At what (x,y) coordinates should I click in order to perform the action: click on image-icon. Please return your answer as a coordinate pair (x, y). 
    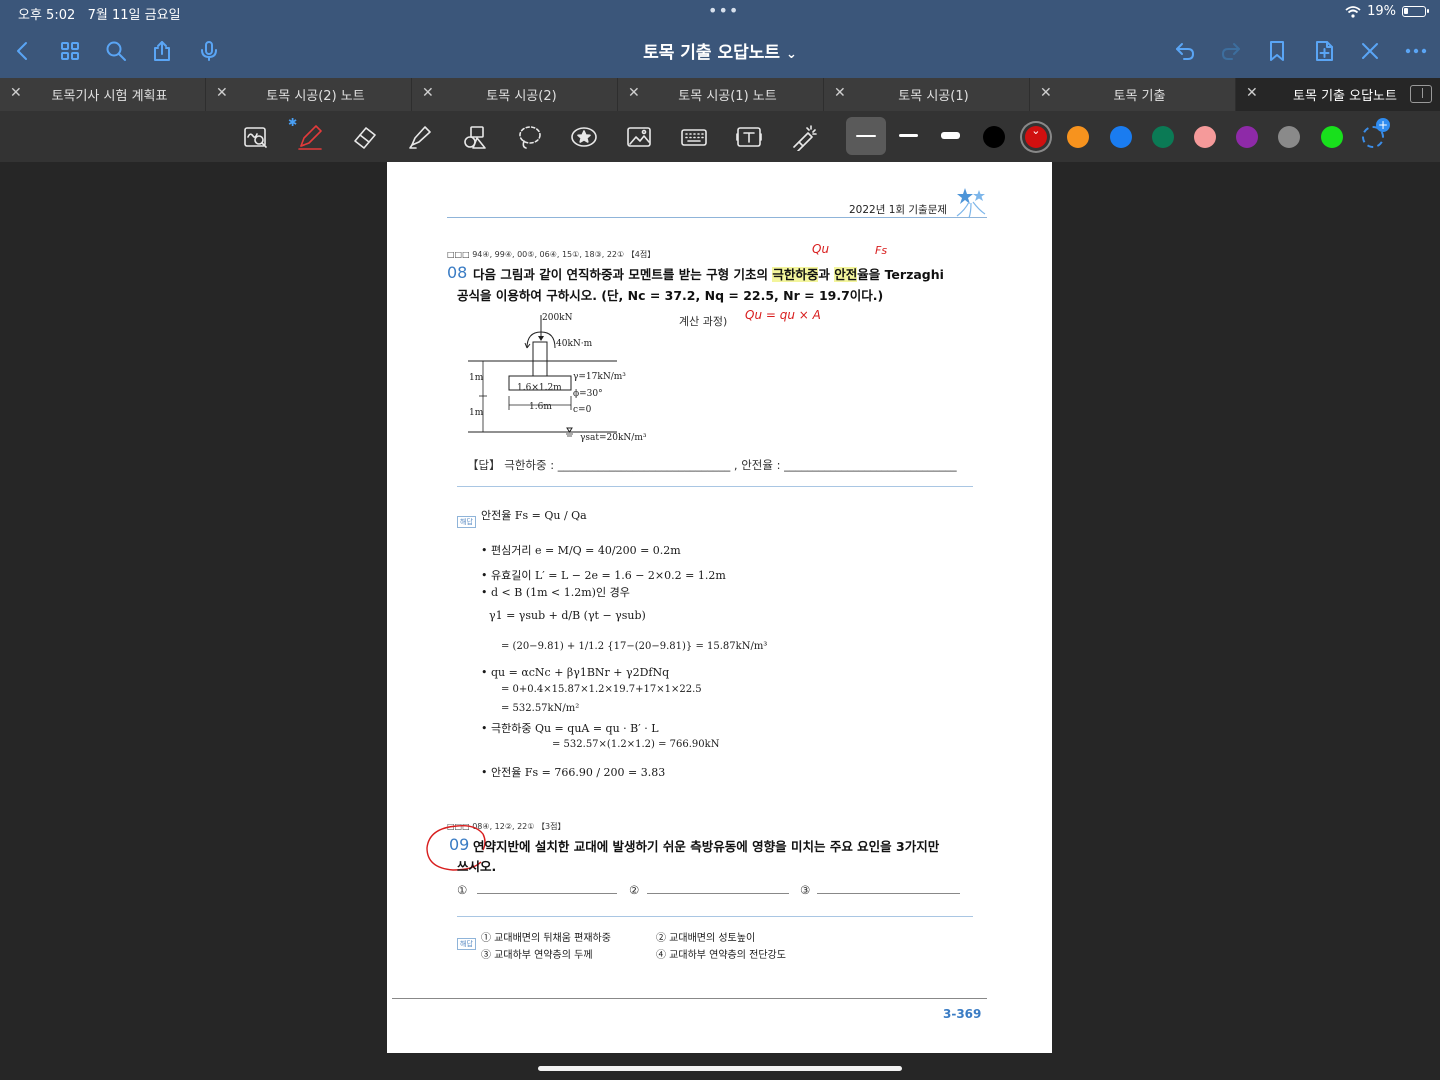
    Looking at the image, I should click on (639, 137).